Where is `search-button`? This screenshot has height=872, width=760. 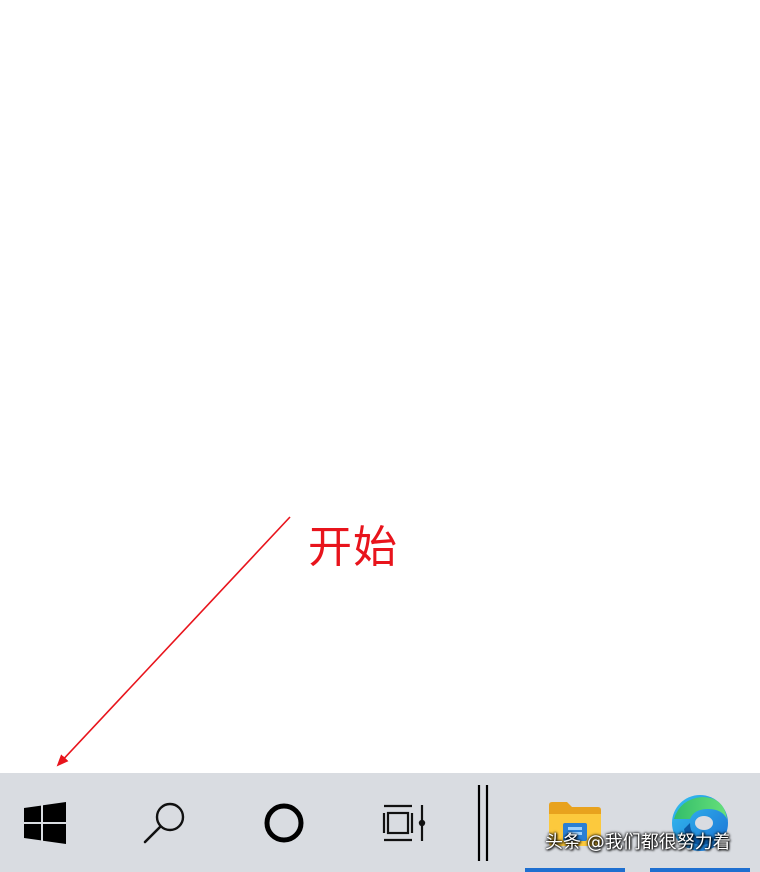
search-button is located at coordinates (164, 822).